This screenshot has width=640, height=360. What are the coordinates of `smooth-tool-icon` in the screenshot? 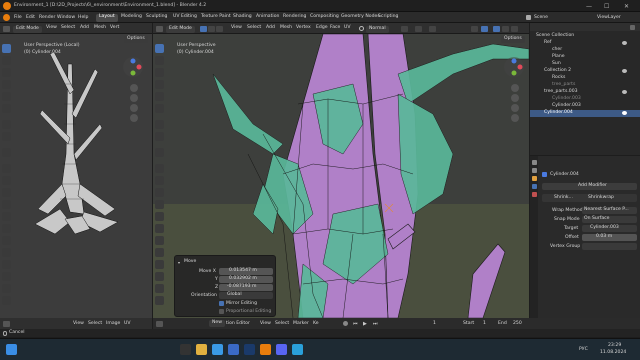 It's located at (6, 252).